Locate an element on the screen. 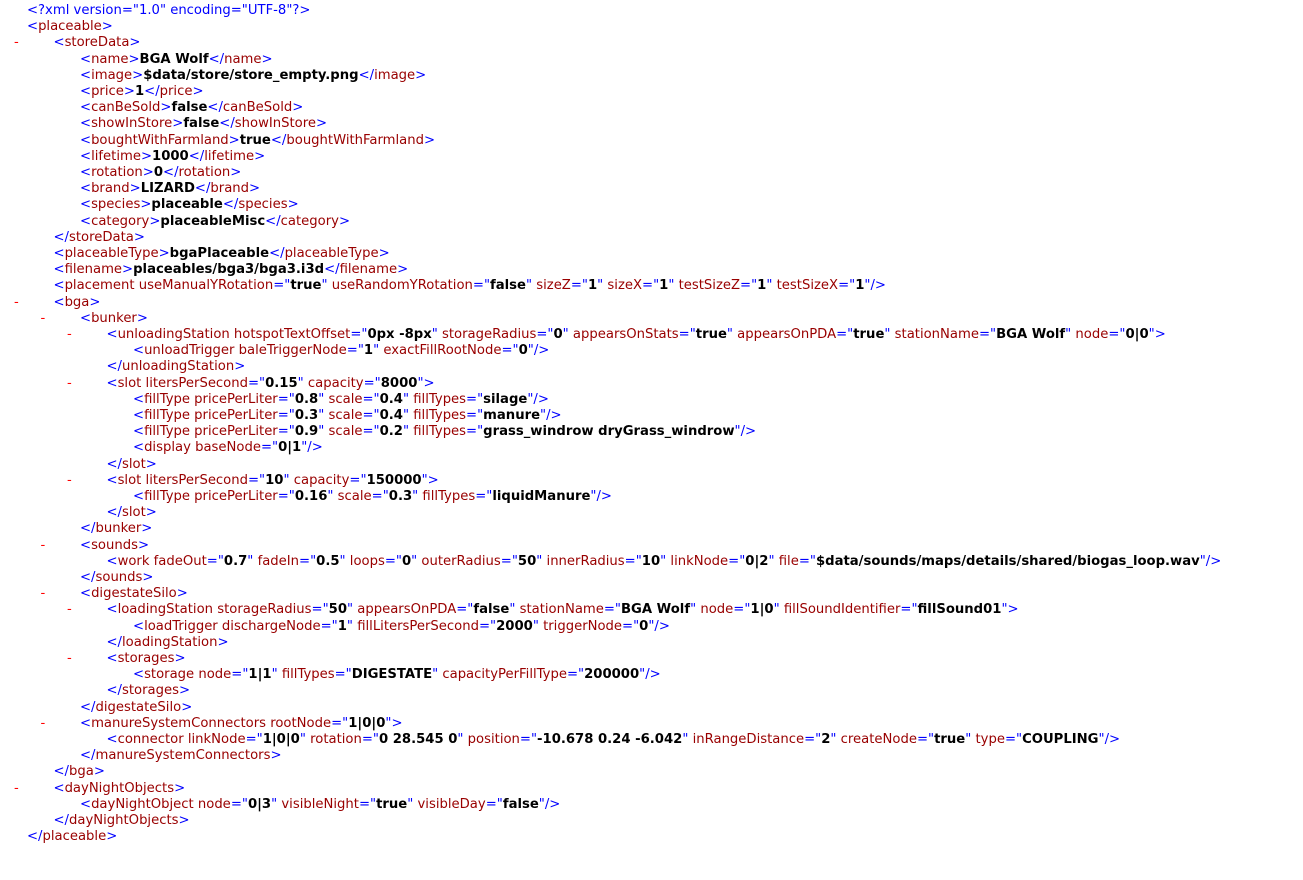 The width and height of the screenshot is (1303, 880). xml-line: <price>1</price> is located at coordinates (651, 92).